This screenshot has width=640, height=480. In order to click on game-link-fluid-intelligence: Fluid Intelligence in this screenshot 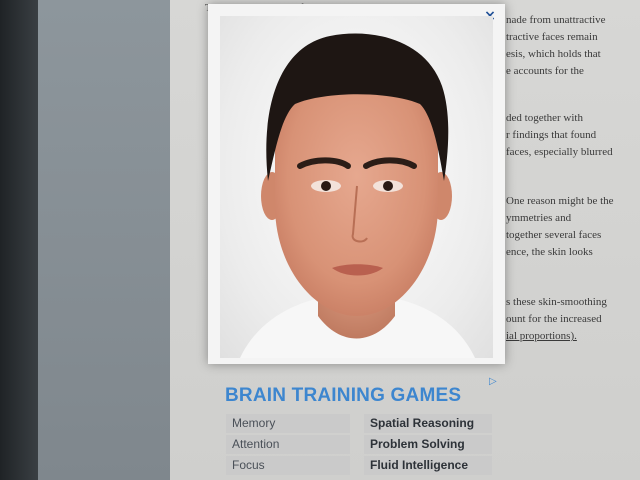, I will do `click(428, 465)`.